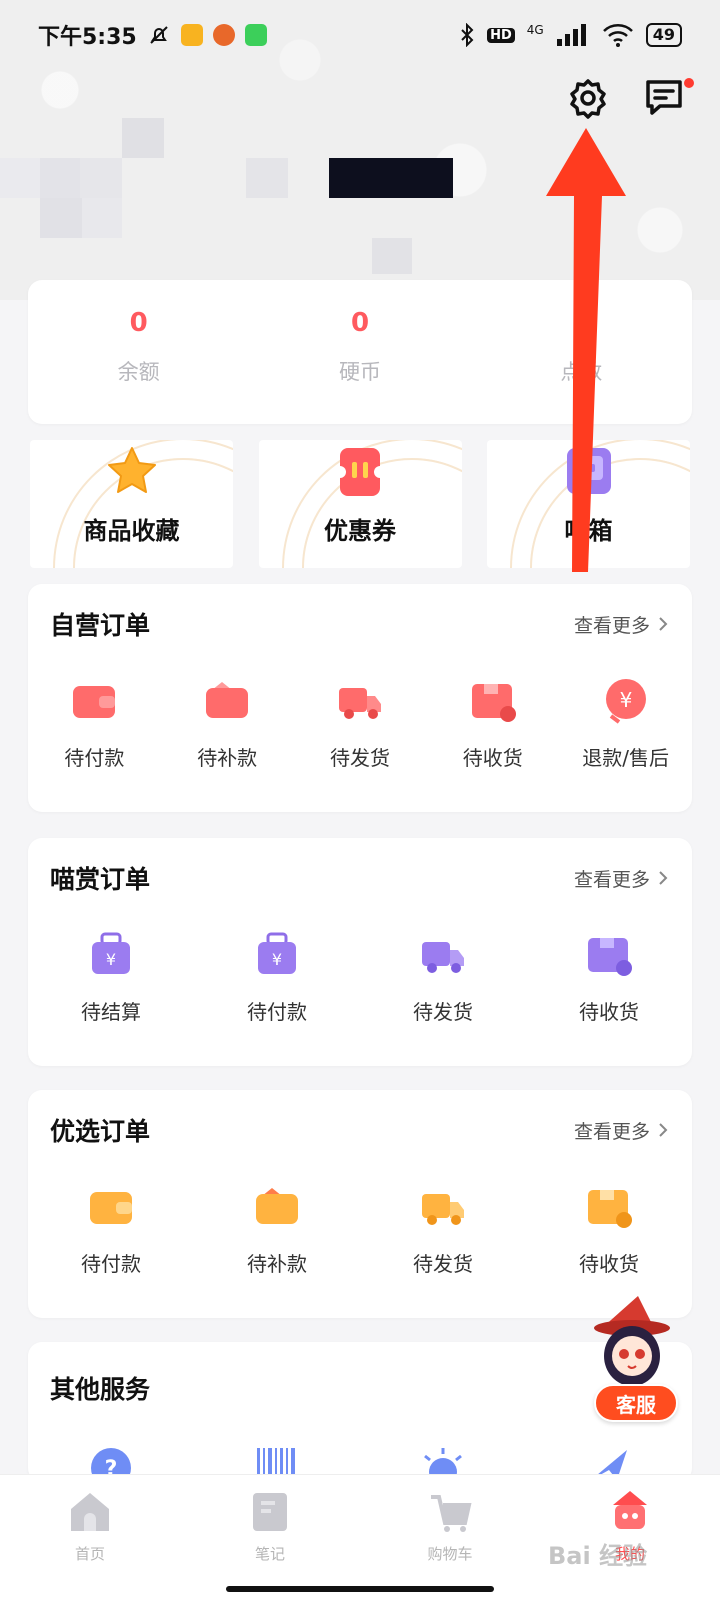 The height and width of the screenshot is (1600, 720). Describe the element at coordinates (664, 98) in the screenshot. I see `message-icon` at that location.